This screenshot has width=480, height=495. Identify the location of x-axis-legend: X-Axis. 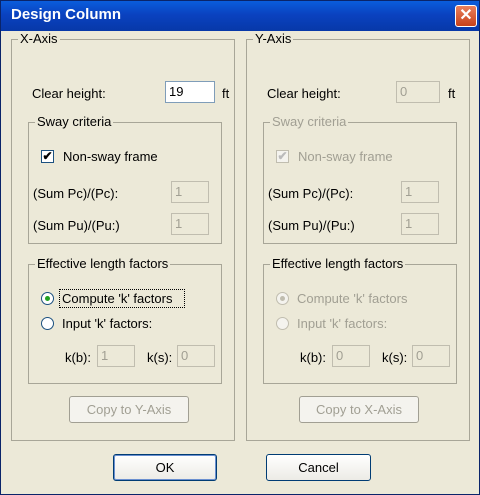
(39, 38).